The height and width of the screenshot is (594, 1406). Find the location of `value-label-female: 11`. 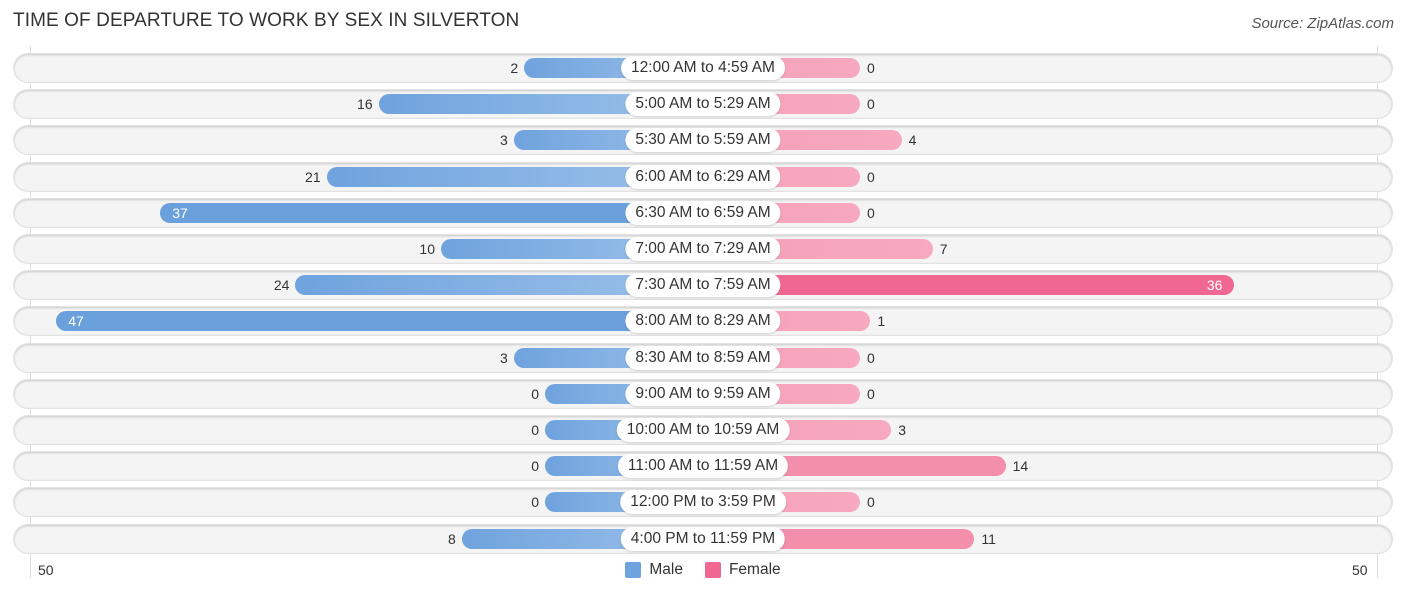

value-label-female: 11 is located at coordinates (988, 538).